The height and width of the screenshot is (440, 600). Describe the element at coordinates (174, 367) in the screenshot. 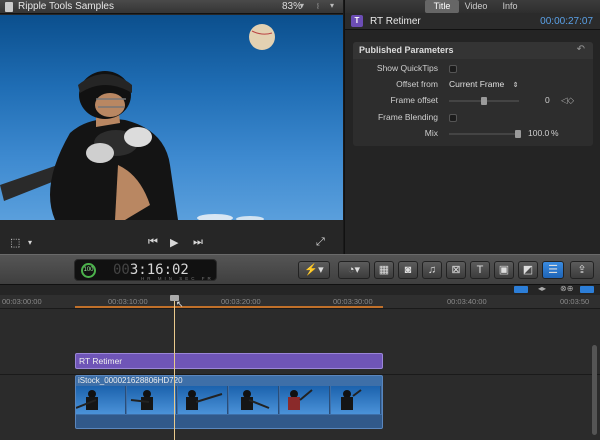

I see `playhead` at that location.